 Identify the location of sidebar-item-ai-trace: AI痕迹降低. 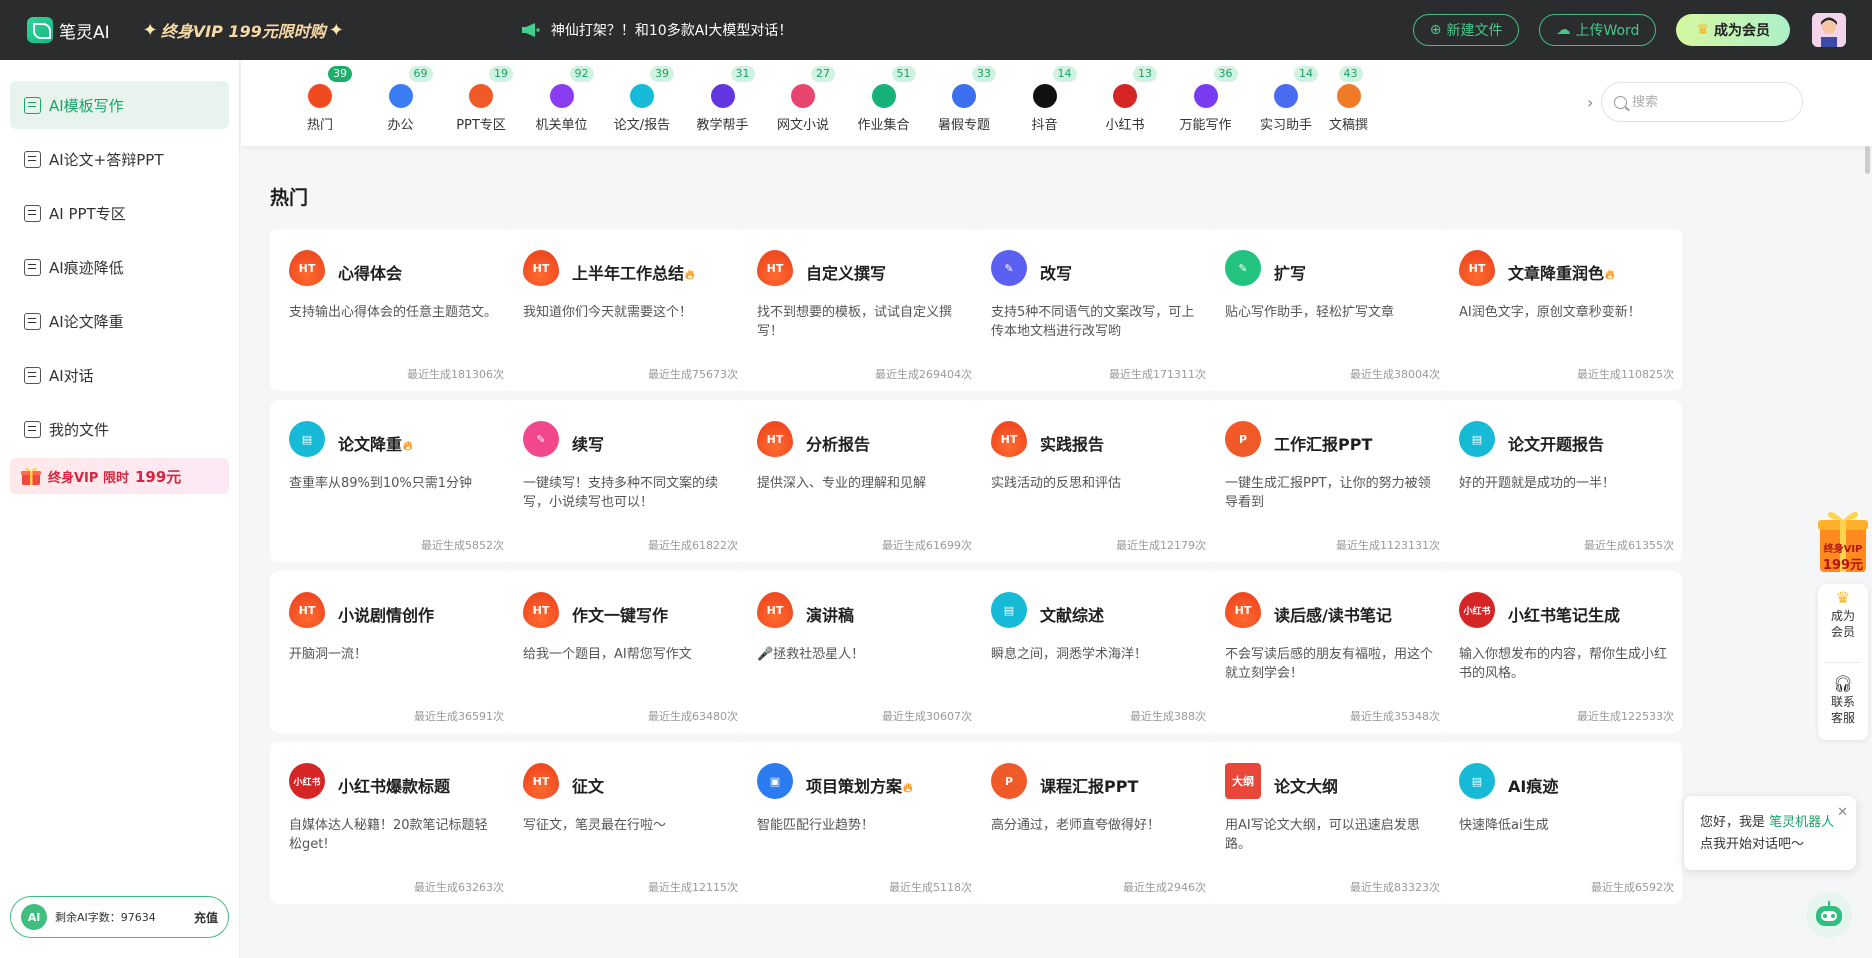
(119, 267).